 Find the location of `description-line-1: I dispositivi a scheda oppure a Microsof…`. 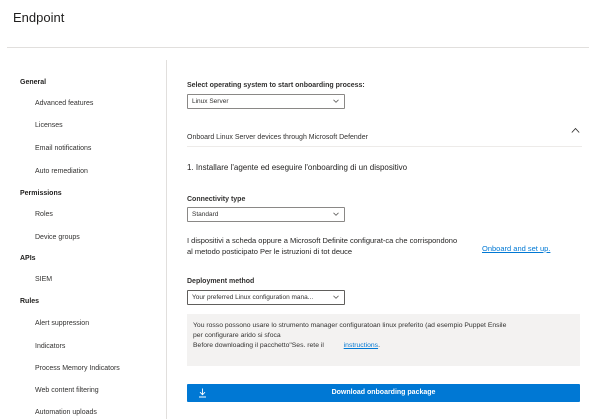

description-line-1: I dispositivi a scheda oppure a Microsof… is located at coordinates (322, 240).